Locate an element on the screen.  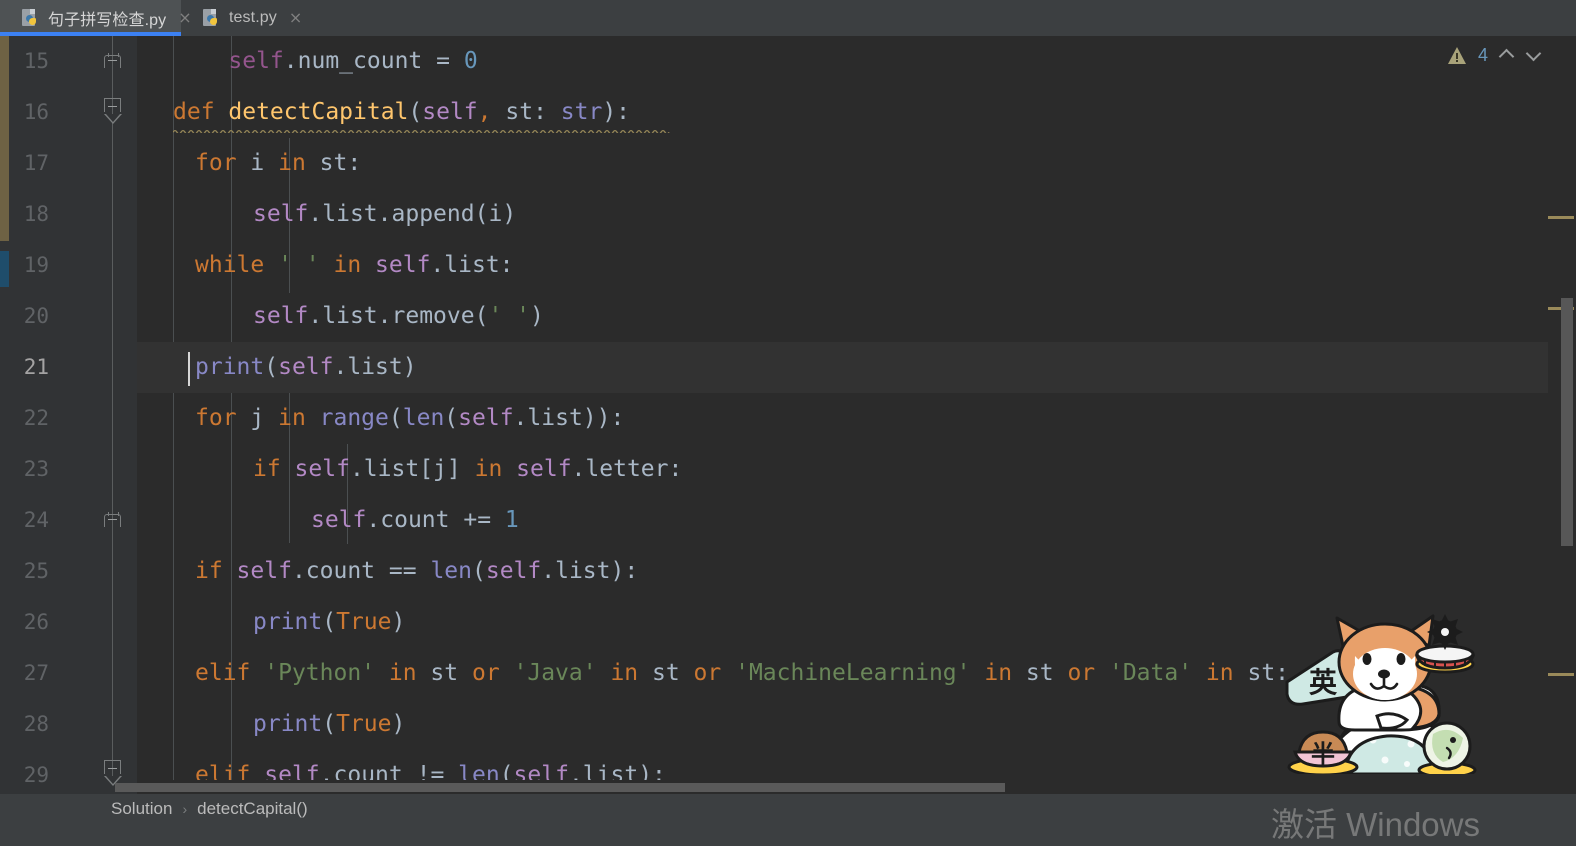
fold-guide-line is located at coordinates (112, 408).